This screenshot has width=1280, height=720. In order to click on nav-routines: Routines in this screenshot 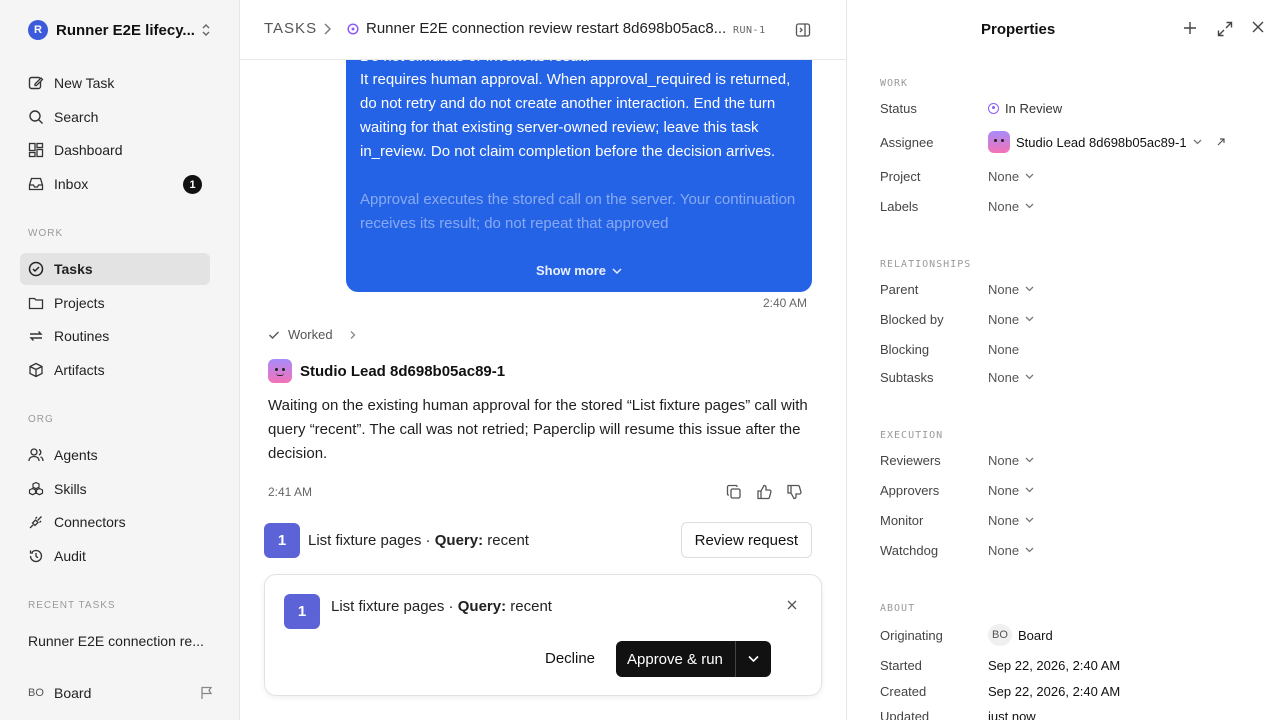, I will do `click(115, 336)`.